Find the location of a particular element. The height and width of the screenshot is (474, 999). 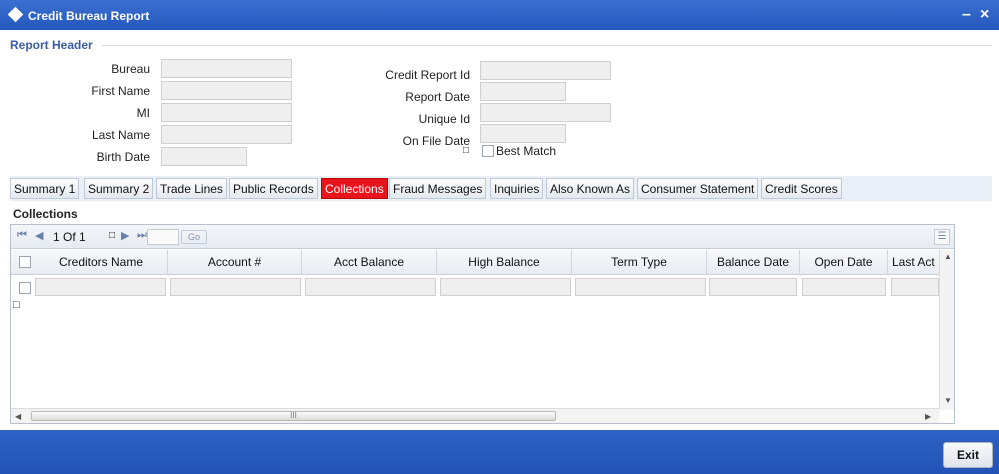

exit-button: Exit is located at coordinates (968, 455).